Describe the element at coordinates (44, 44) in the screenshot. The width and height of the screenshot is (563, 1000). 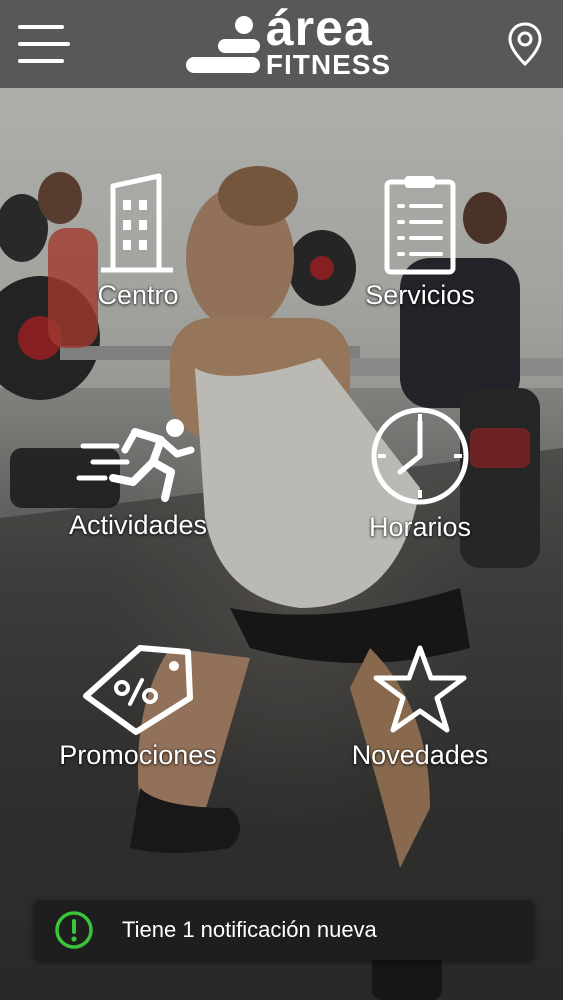
I see `hamburger-menu-icon` at that location.